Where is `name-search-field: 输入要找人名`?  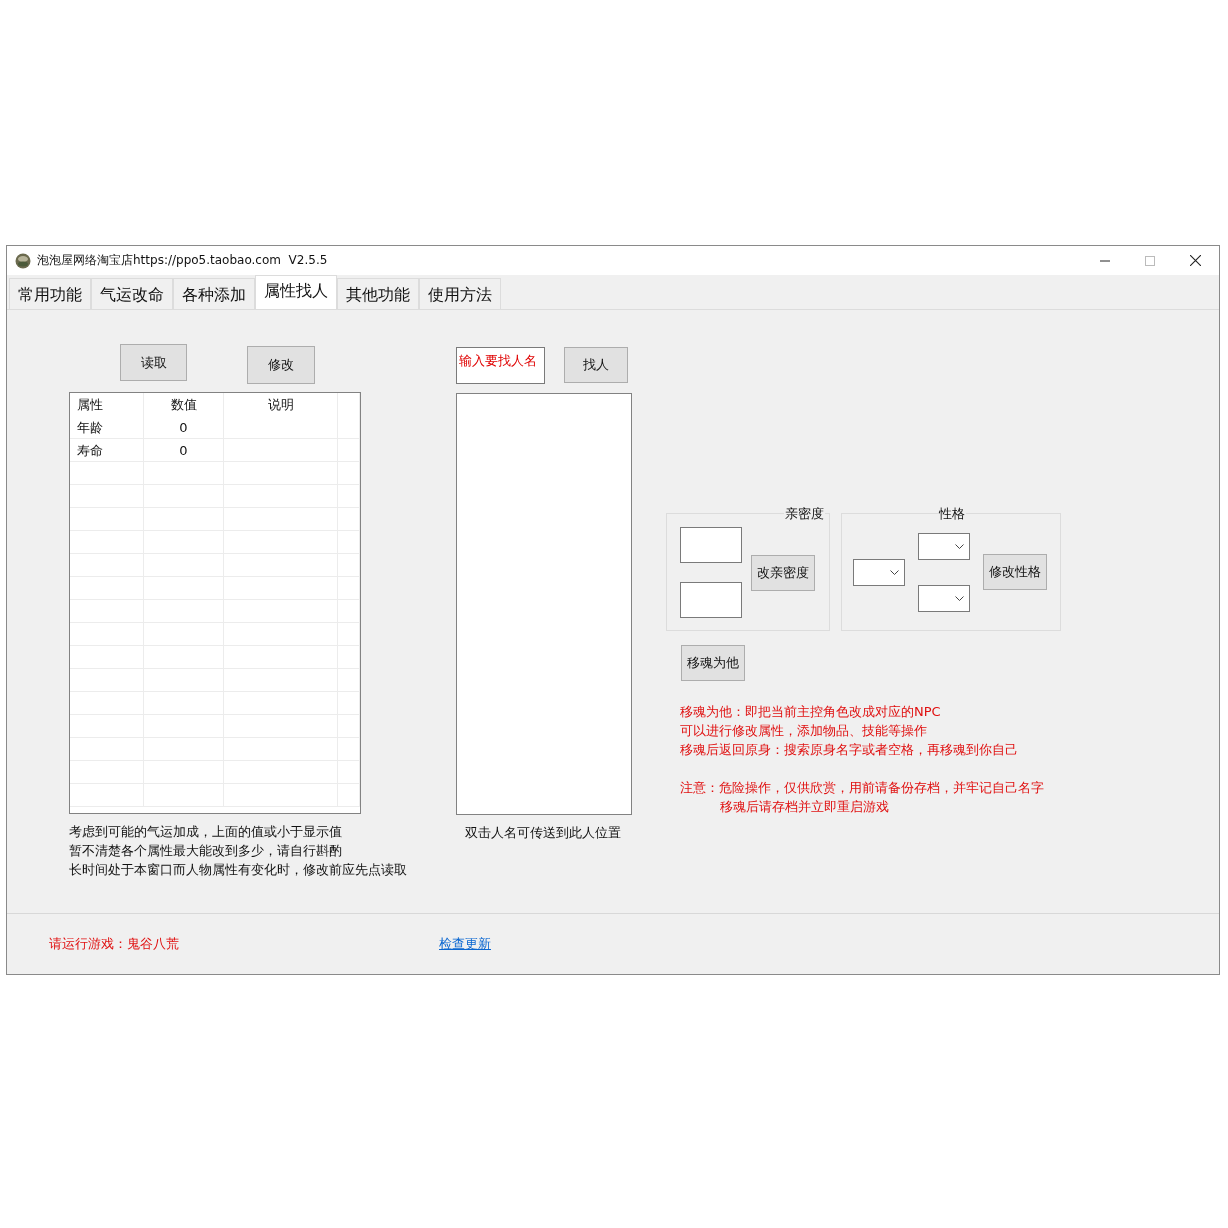
name-search-field: 输入要找人名 is located at coordinates (500, 365).